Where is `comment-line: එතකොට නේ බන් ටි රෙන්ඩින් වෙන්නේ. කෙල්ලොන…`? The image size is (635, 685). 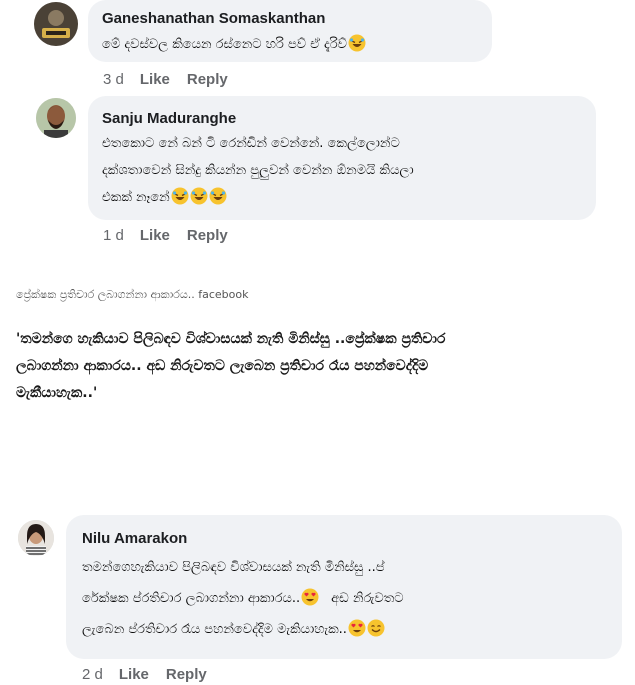
comment-line: එතකොට නේ බන් ටි රෙන්ඩින් වෙන්නේ. කෙල්ලොන… is located at coordinates (251, 143).